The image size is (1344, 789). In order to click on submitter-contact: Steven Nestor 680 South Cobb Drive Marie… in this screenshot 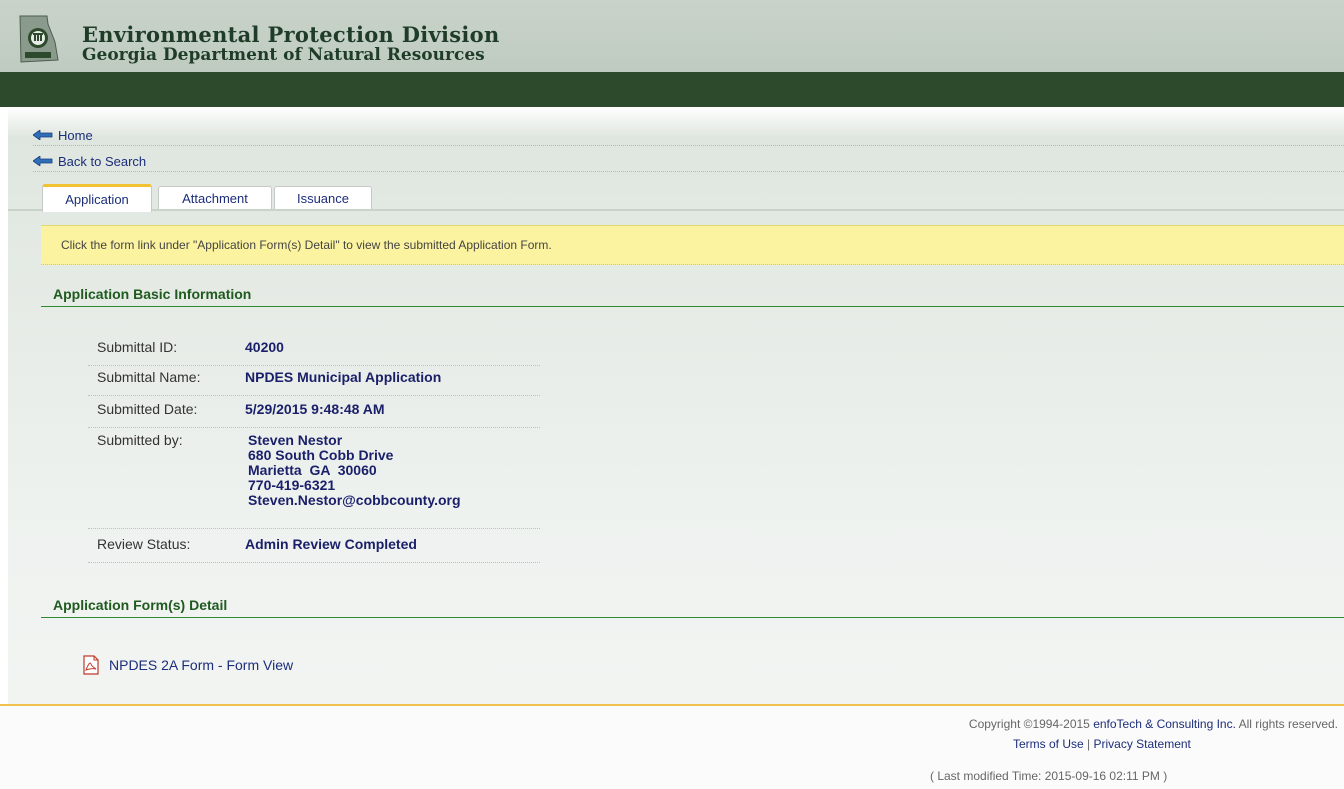, I will do `click(354, 470)`.